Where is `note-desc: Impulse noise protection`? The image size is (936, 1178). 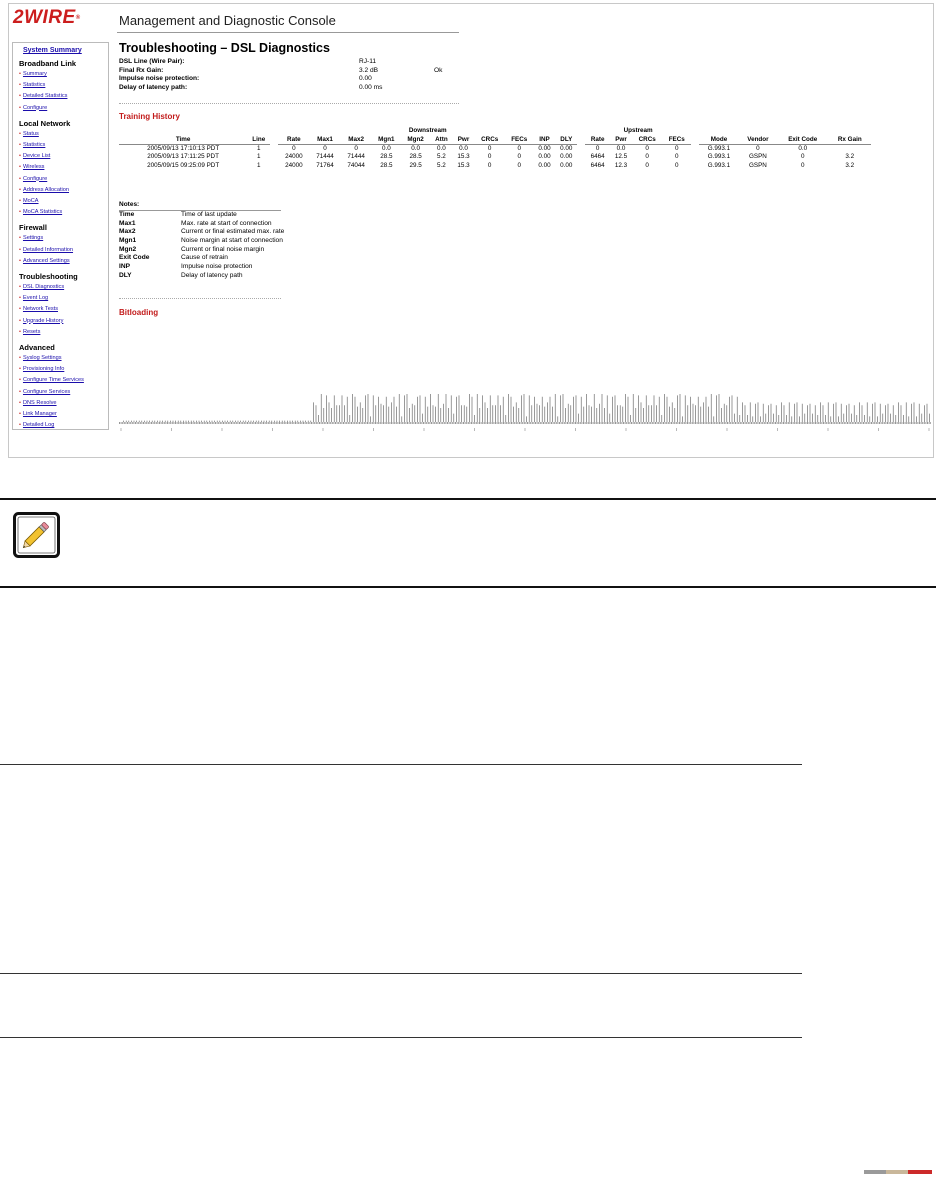 note-desc: Impulse noise protection is located at coordinates (217, 267).